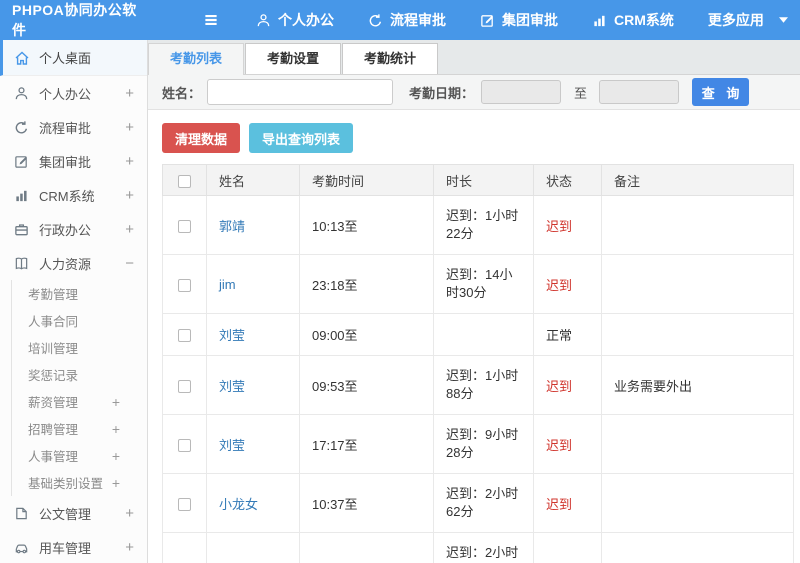 The image size is (800, 563). Describe the element at coordinates (300, 92) in the screenshot. I see `name-filter-input` at that location.